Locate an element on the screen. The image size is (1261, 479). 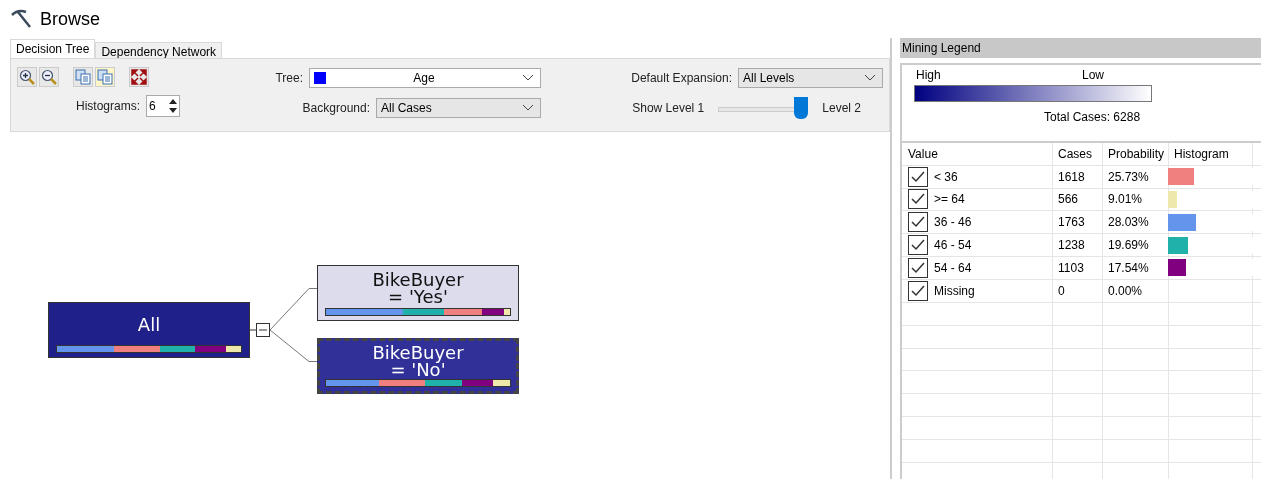
tree-label: Tree: is located at coordinates (289, 78).